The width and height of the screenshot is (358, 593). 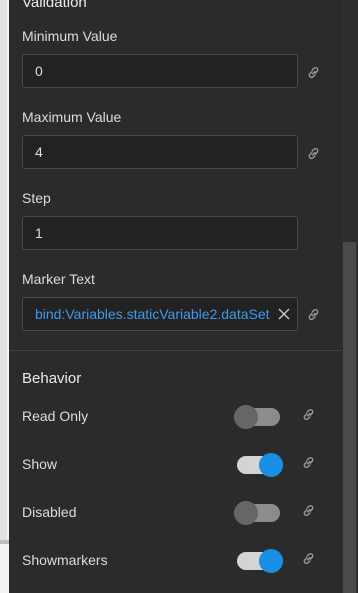 I want to click on show-toggle, so click(x=260, y=465).